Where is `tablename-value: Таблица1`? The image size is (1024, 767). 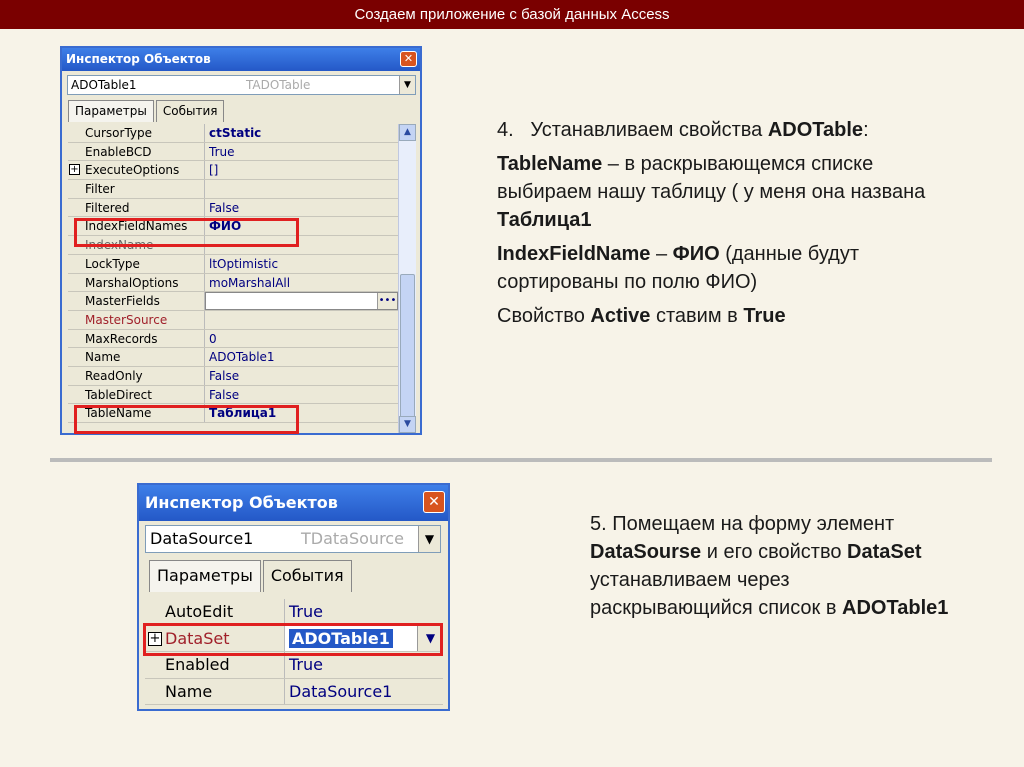 tablename-value: Таблица1 is located at coordinates (544, 220).